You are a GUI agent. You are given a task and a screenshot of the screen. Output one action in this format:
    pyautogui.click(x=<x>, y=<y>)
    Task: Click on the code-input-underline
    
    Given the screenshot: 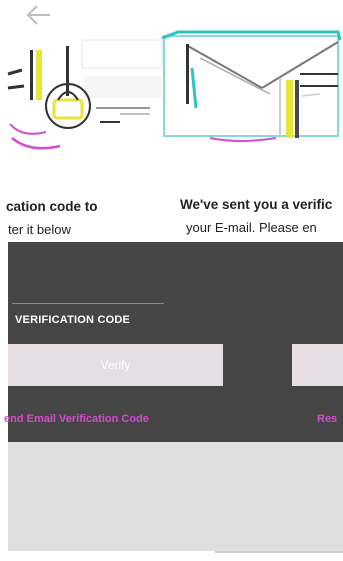 What is the action you would take?
    pyautogui.click(x=88, y=303)
    